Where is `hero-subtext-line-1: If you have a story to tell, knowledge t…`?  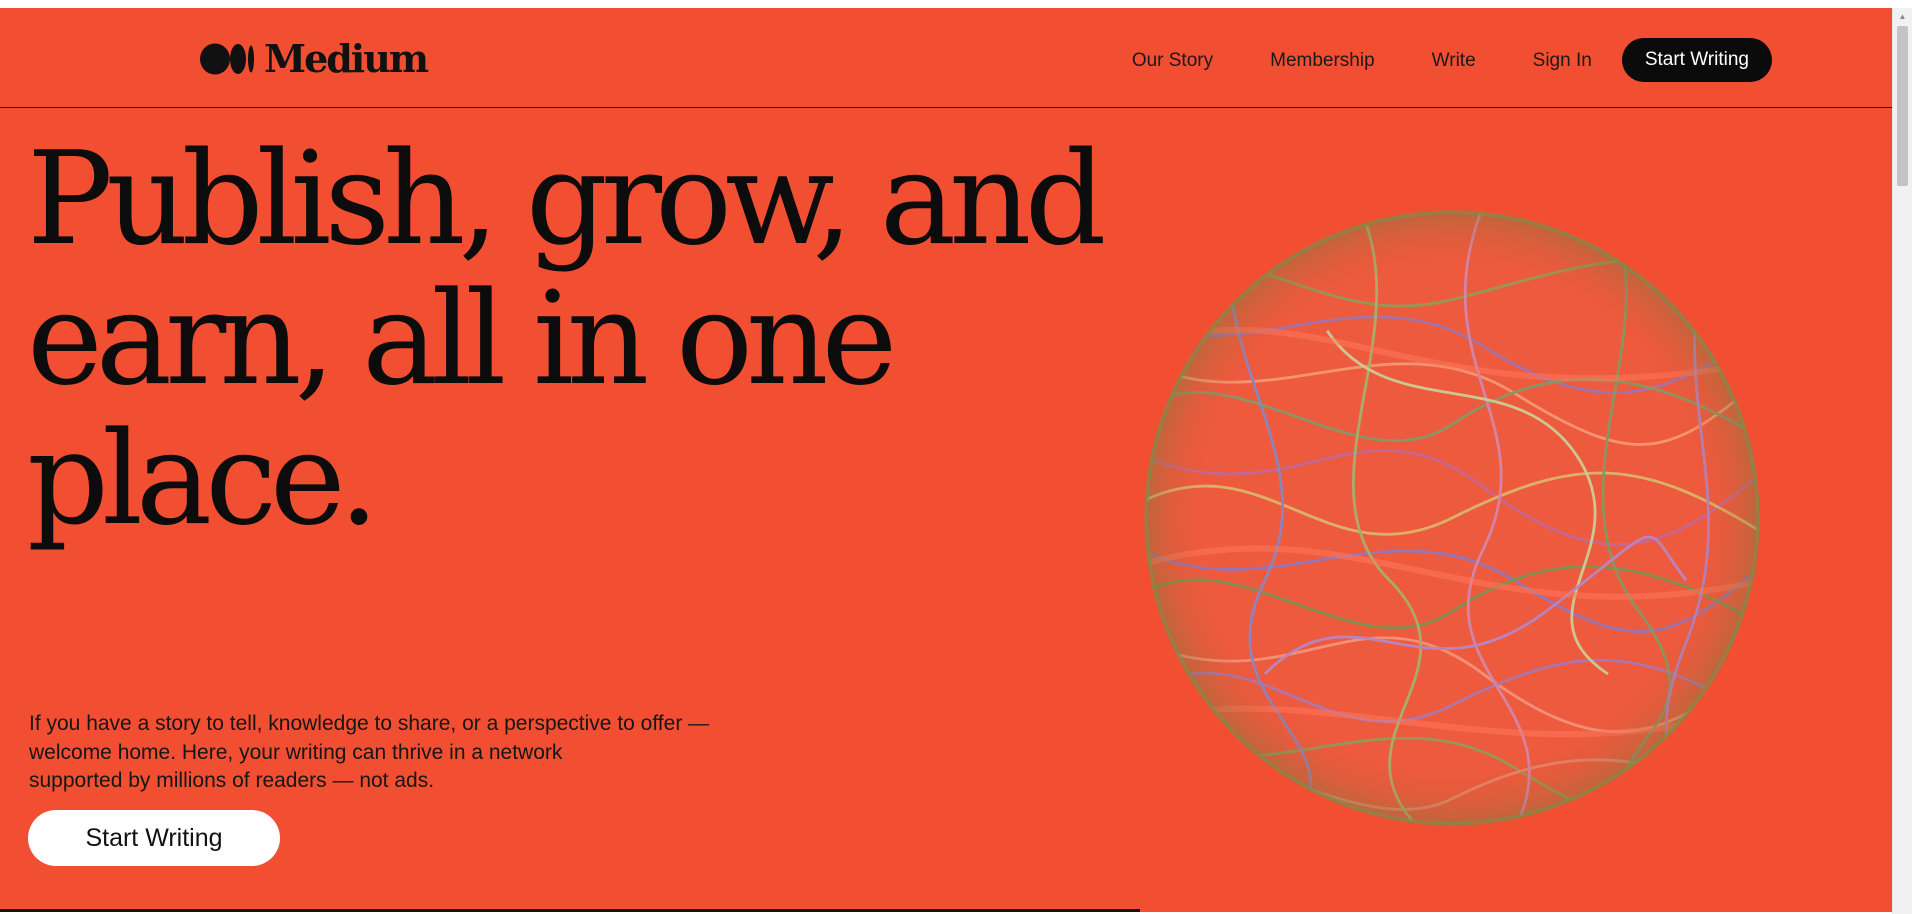
hero-subtext-line-1: If you have a story to tell, knowledge t… is located at coordinates (369, 723).